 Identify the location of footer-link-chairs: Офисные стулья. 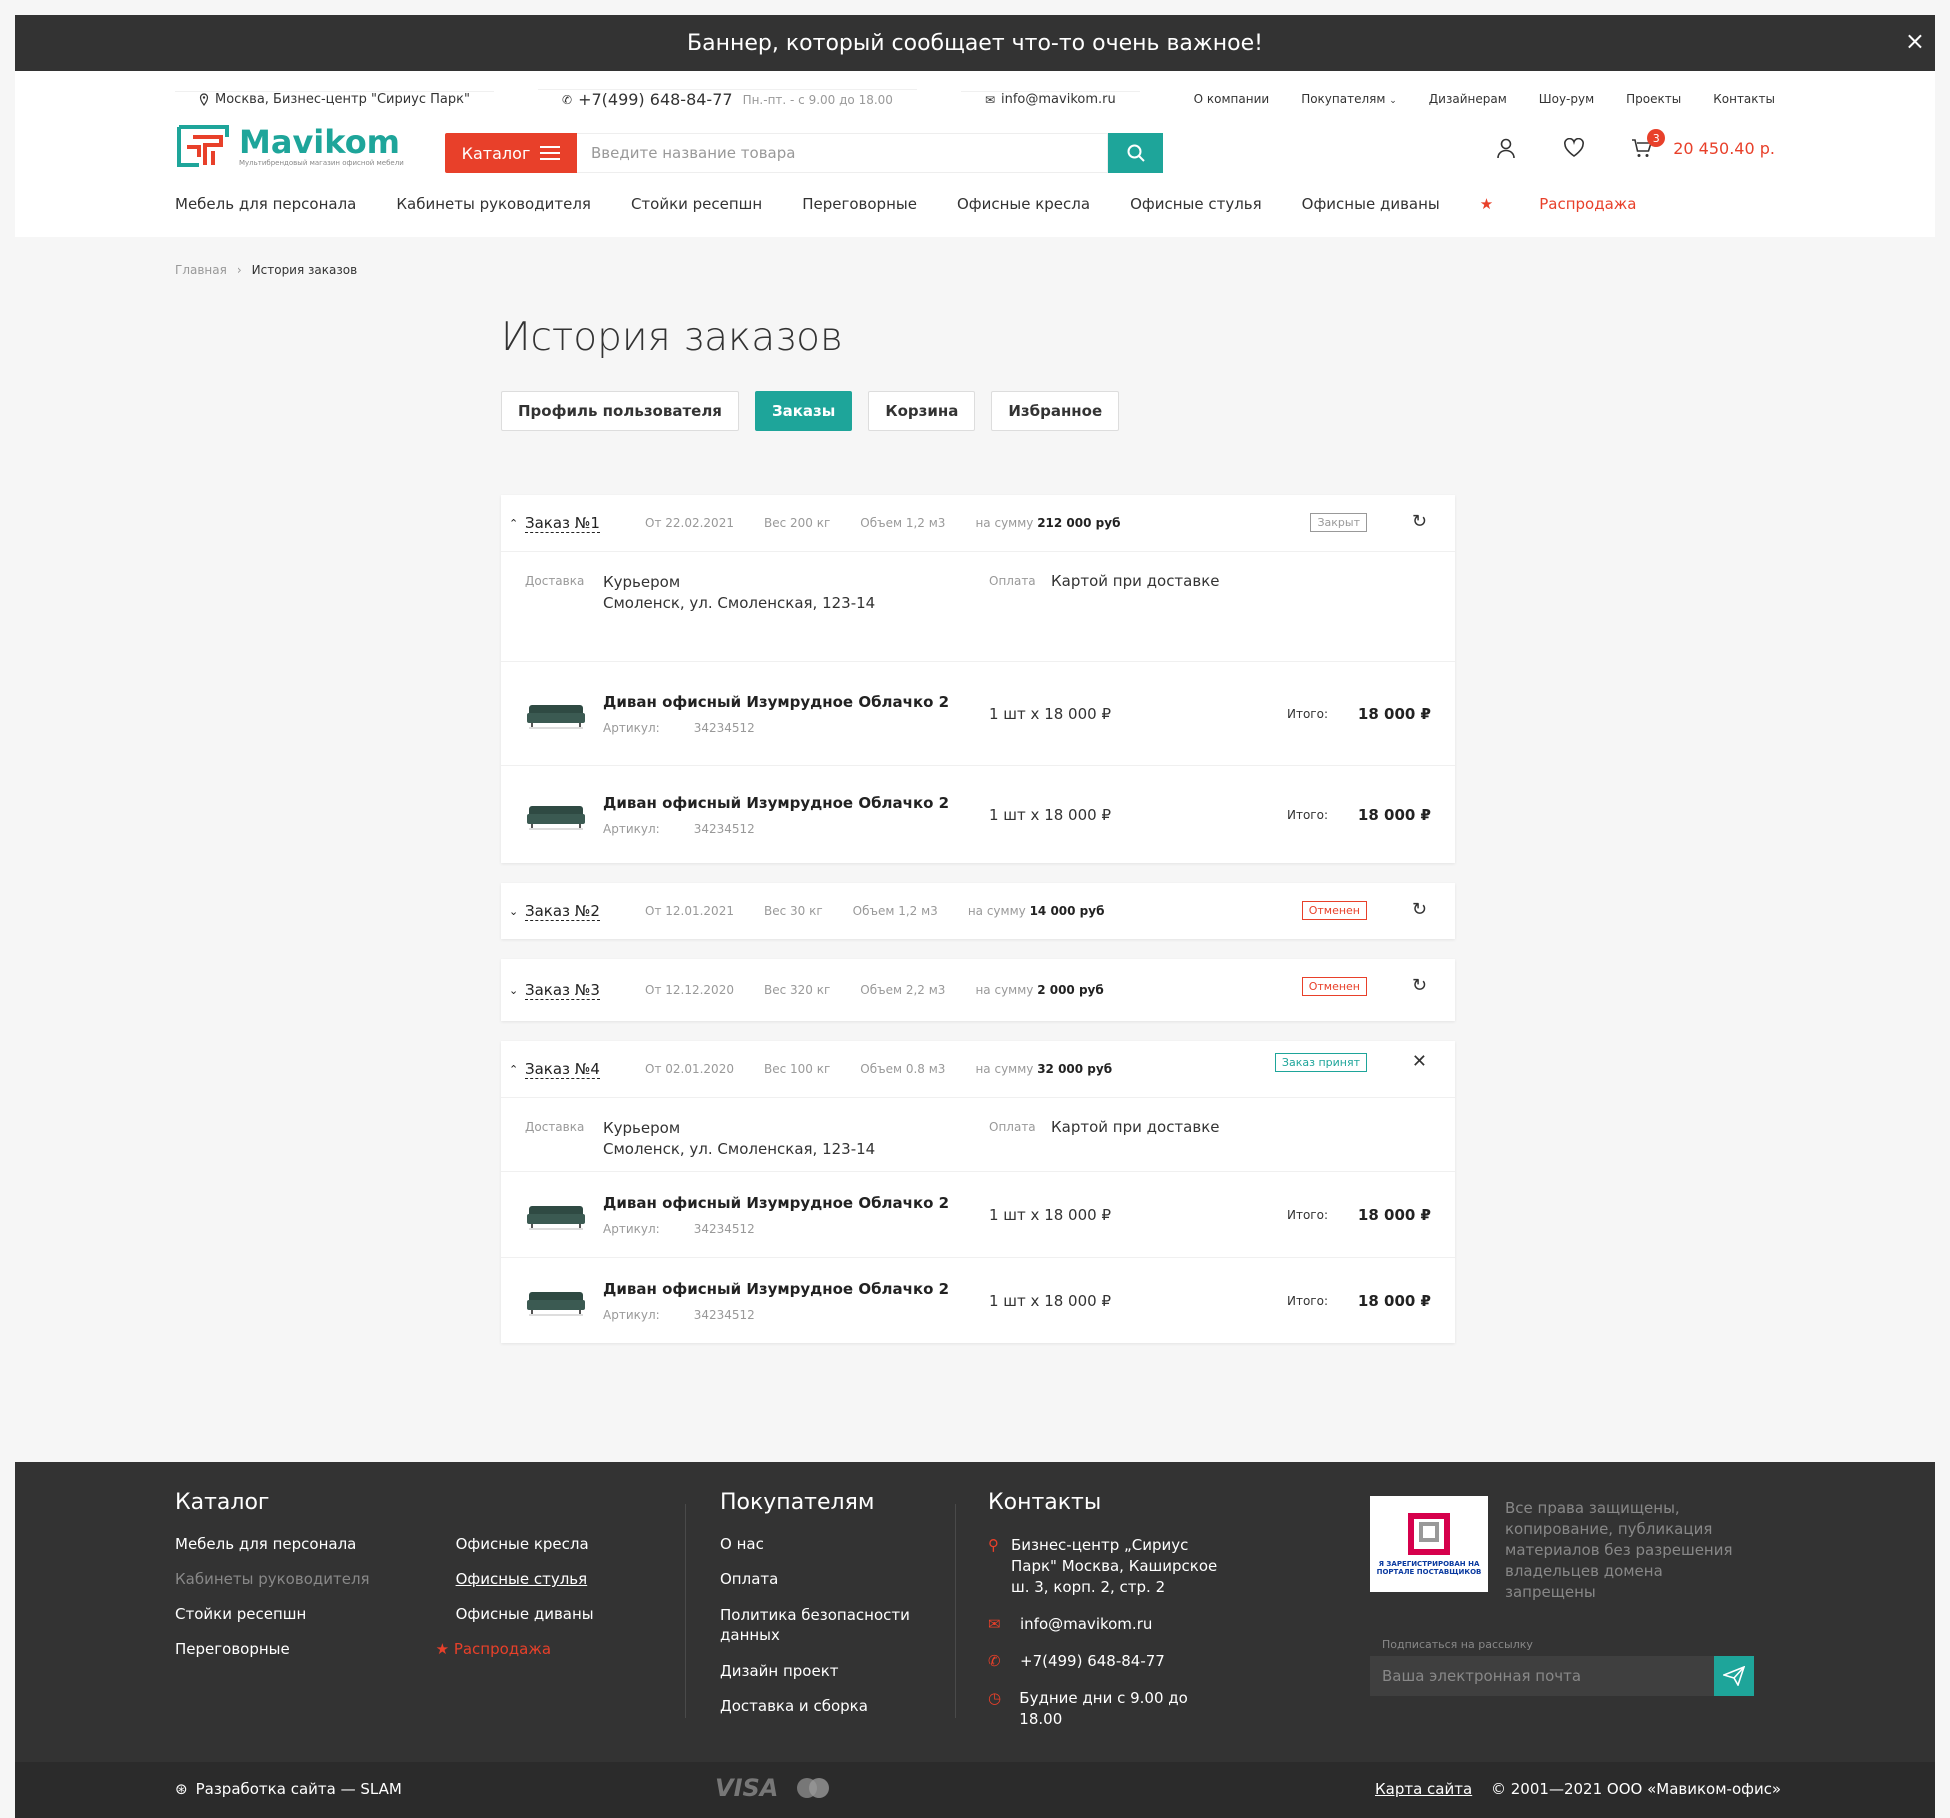
(525, 1579).